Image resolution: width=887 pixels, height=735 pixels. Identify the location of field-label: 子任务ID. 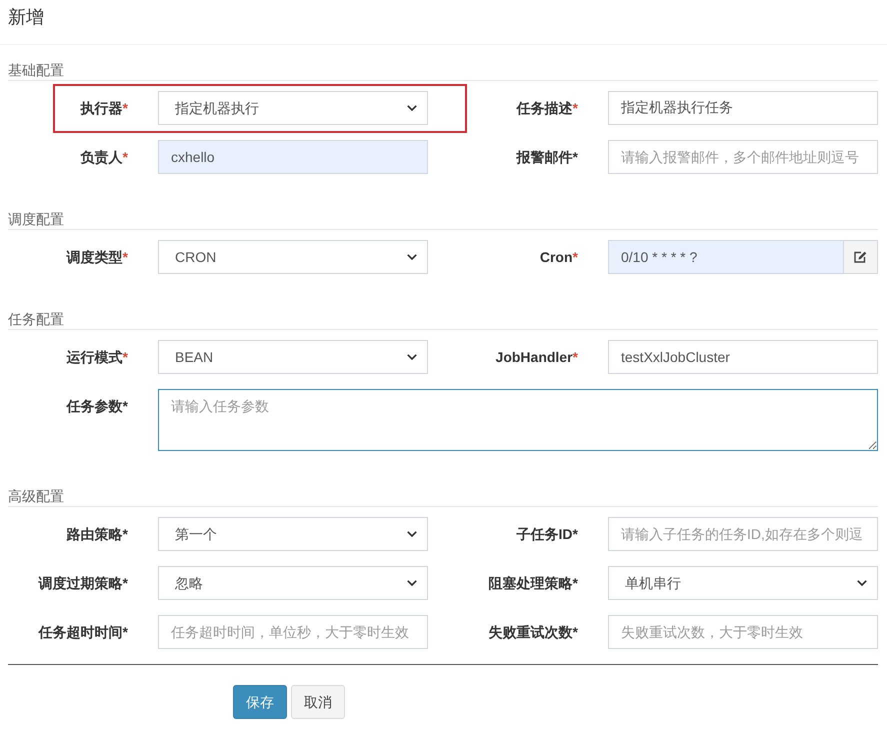
(544, 534).